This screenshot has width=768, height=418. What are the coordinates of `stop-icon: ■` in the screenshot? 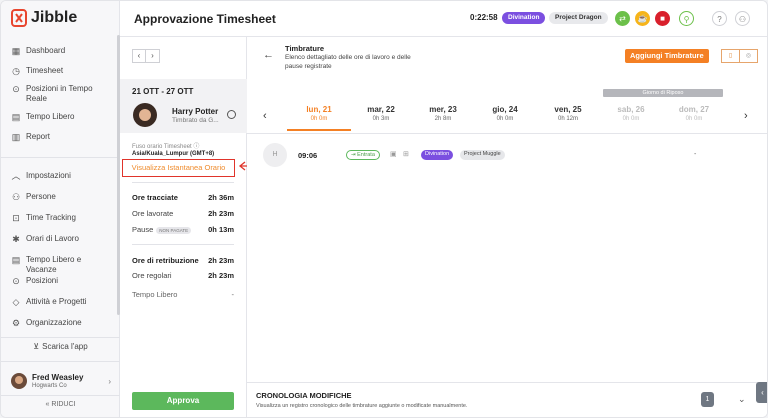 It's located at (662, 18).